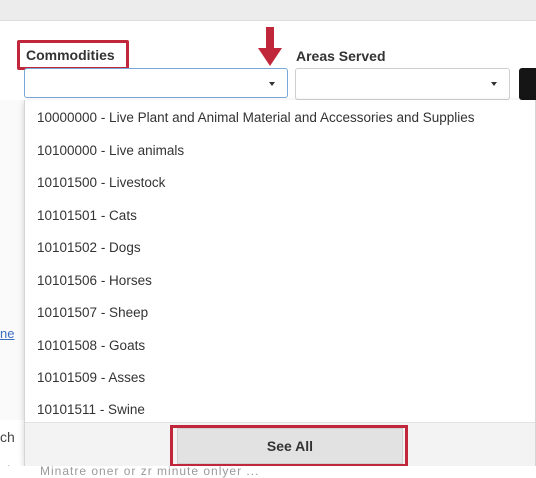  What do you see at coordinates (101, 182) in the screenshot?
I see `dropdown-option: 10101500 - Livestock` at bounding box center [101, 182].